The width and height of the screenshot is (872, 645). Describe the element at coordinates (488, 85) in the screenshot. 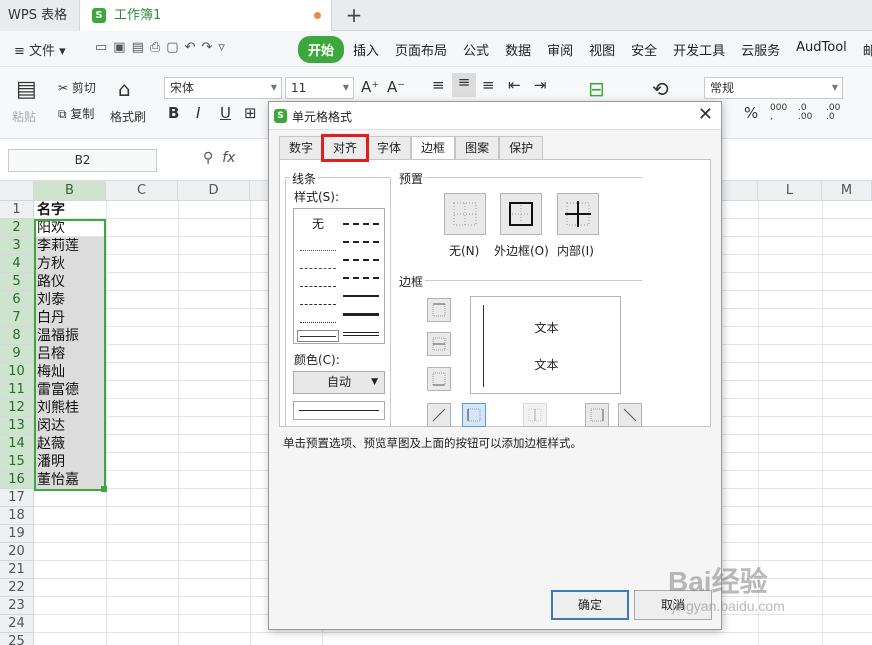

I see `align-bottom-icon: ≡` at that location.